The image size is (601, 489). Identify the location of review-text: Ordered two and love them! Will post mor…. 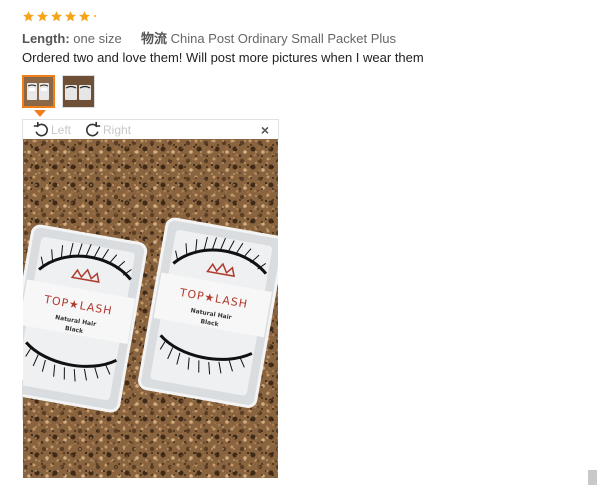
(223, 57).